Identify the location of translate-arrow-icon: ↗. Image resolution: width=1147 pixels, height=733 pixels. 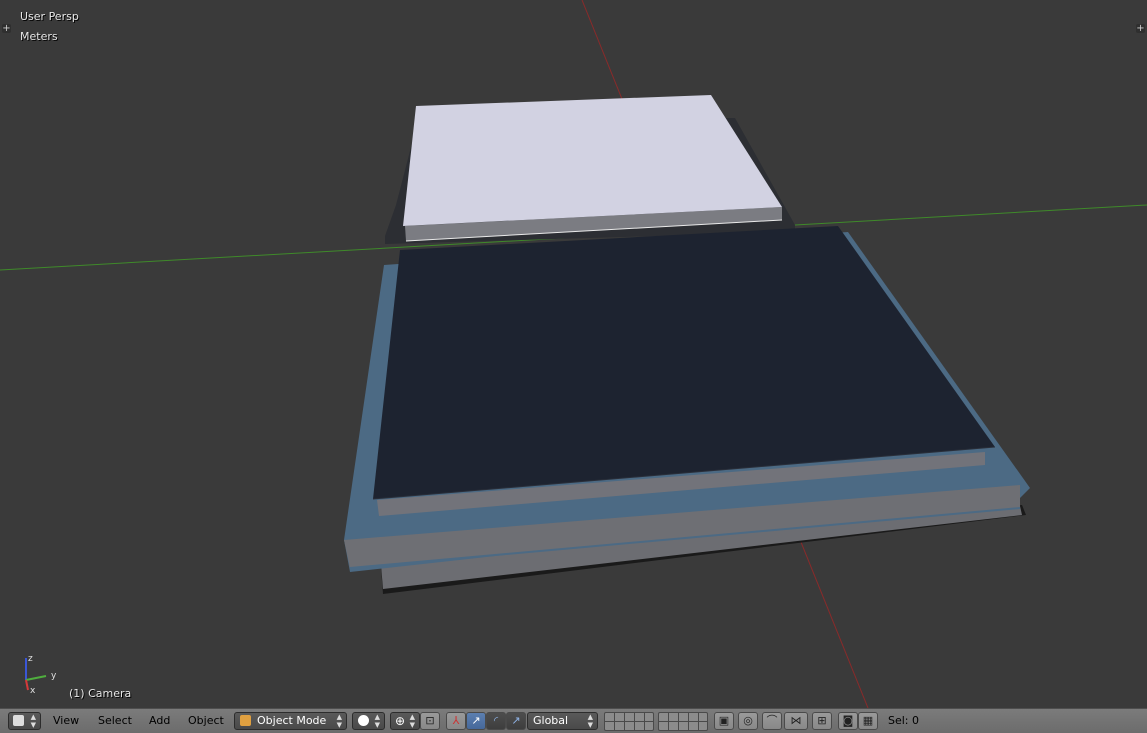
(476, 720).